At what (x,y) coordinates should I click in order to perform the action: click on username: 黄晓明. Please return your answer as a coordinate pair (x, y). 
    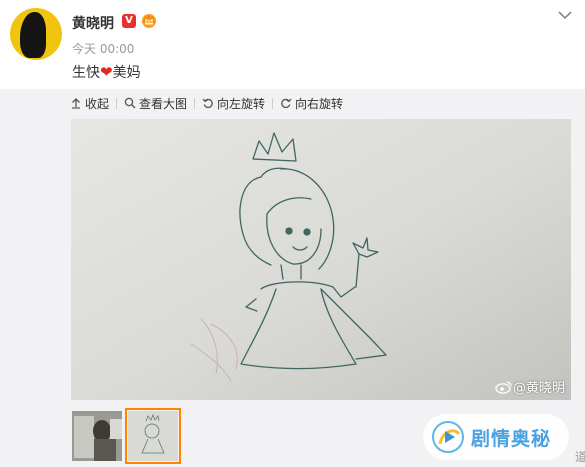
    Looking at the image, I should click on (93, 23).